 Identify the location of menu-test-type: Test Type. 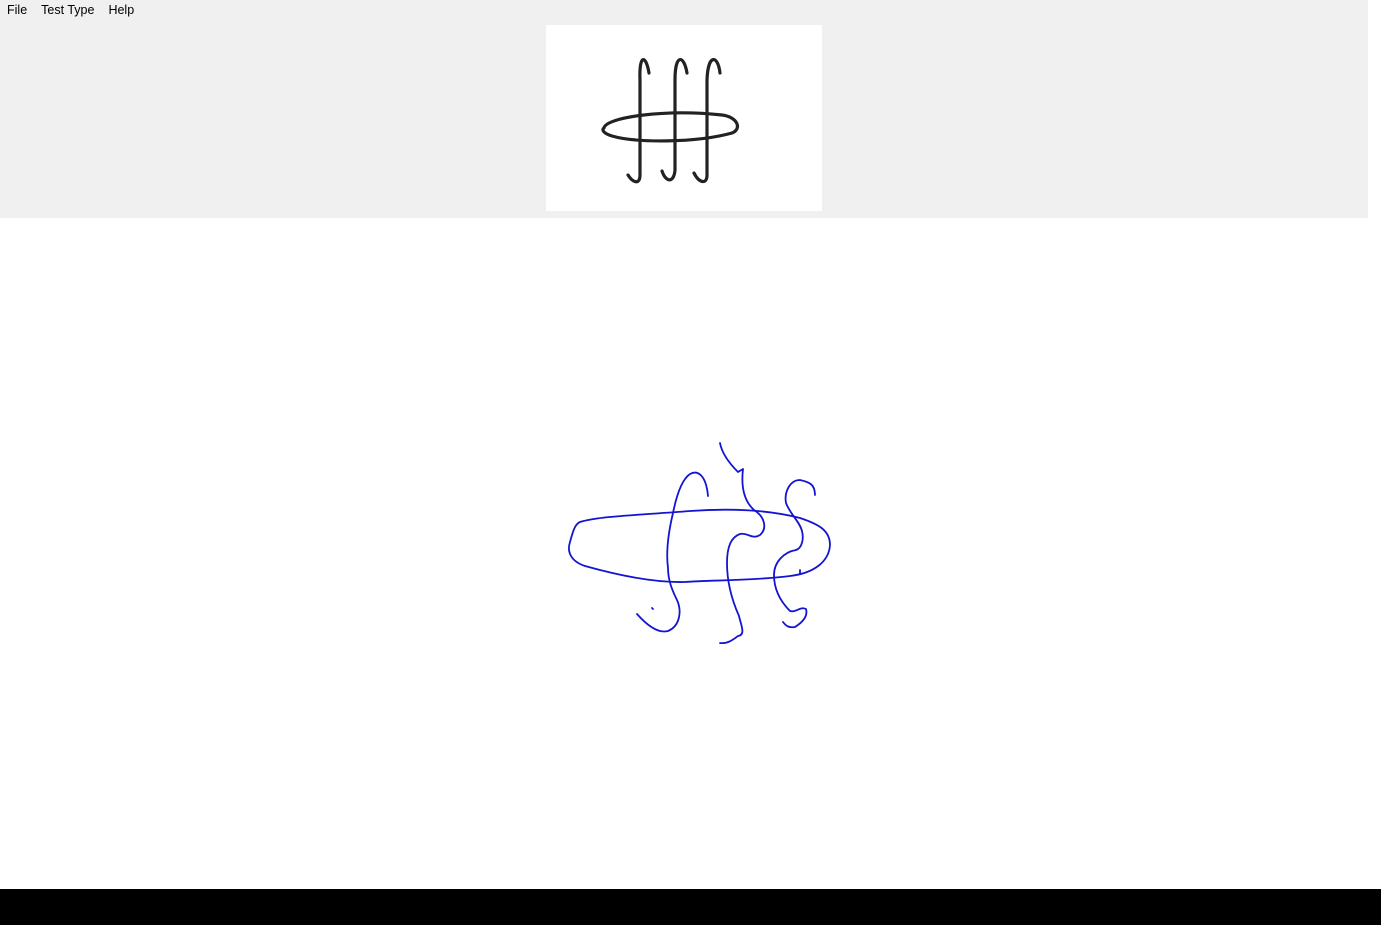
(67, 10).